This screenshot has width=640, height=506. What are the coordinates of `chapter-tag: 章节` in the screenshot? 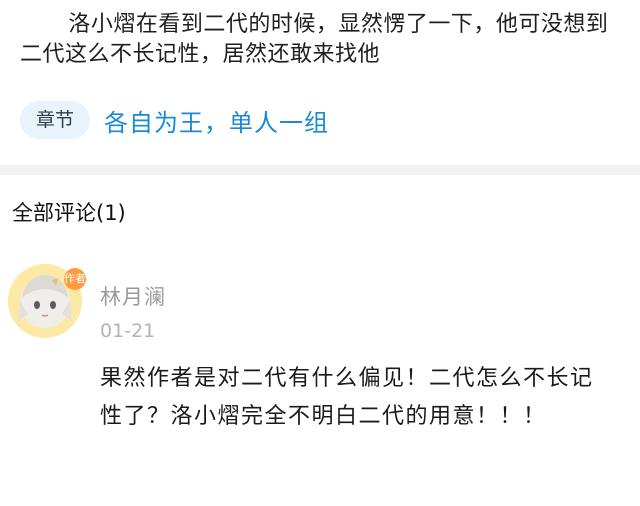 It's located at (55, 120).